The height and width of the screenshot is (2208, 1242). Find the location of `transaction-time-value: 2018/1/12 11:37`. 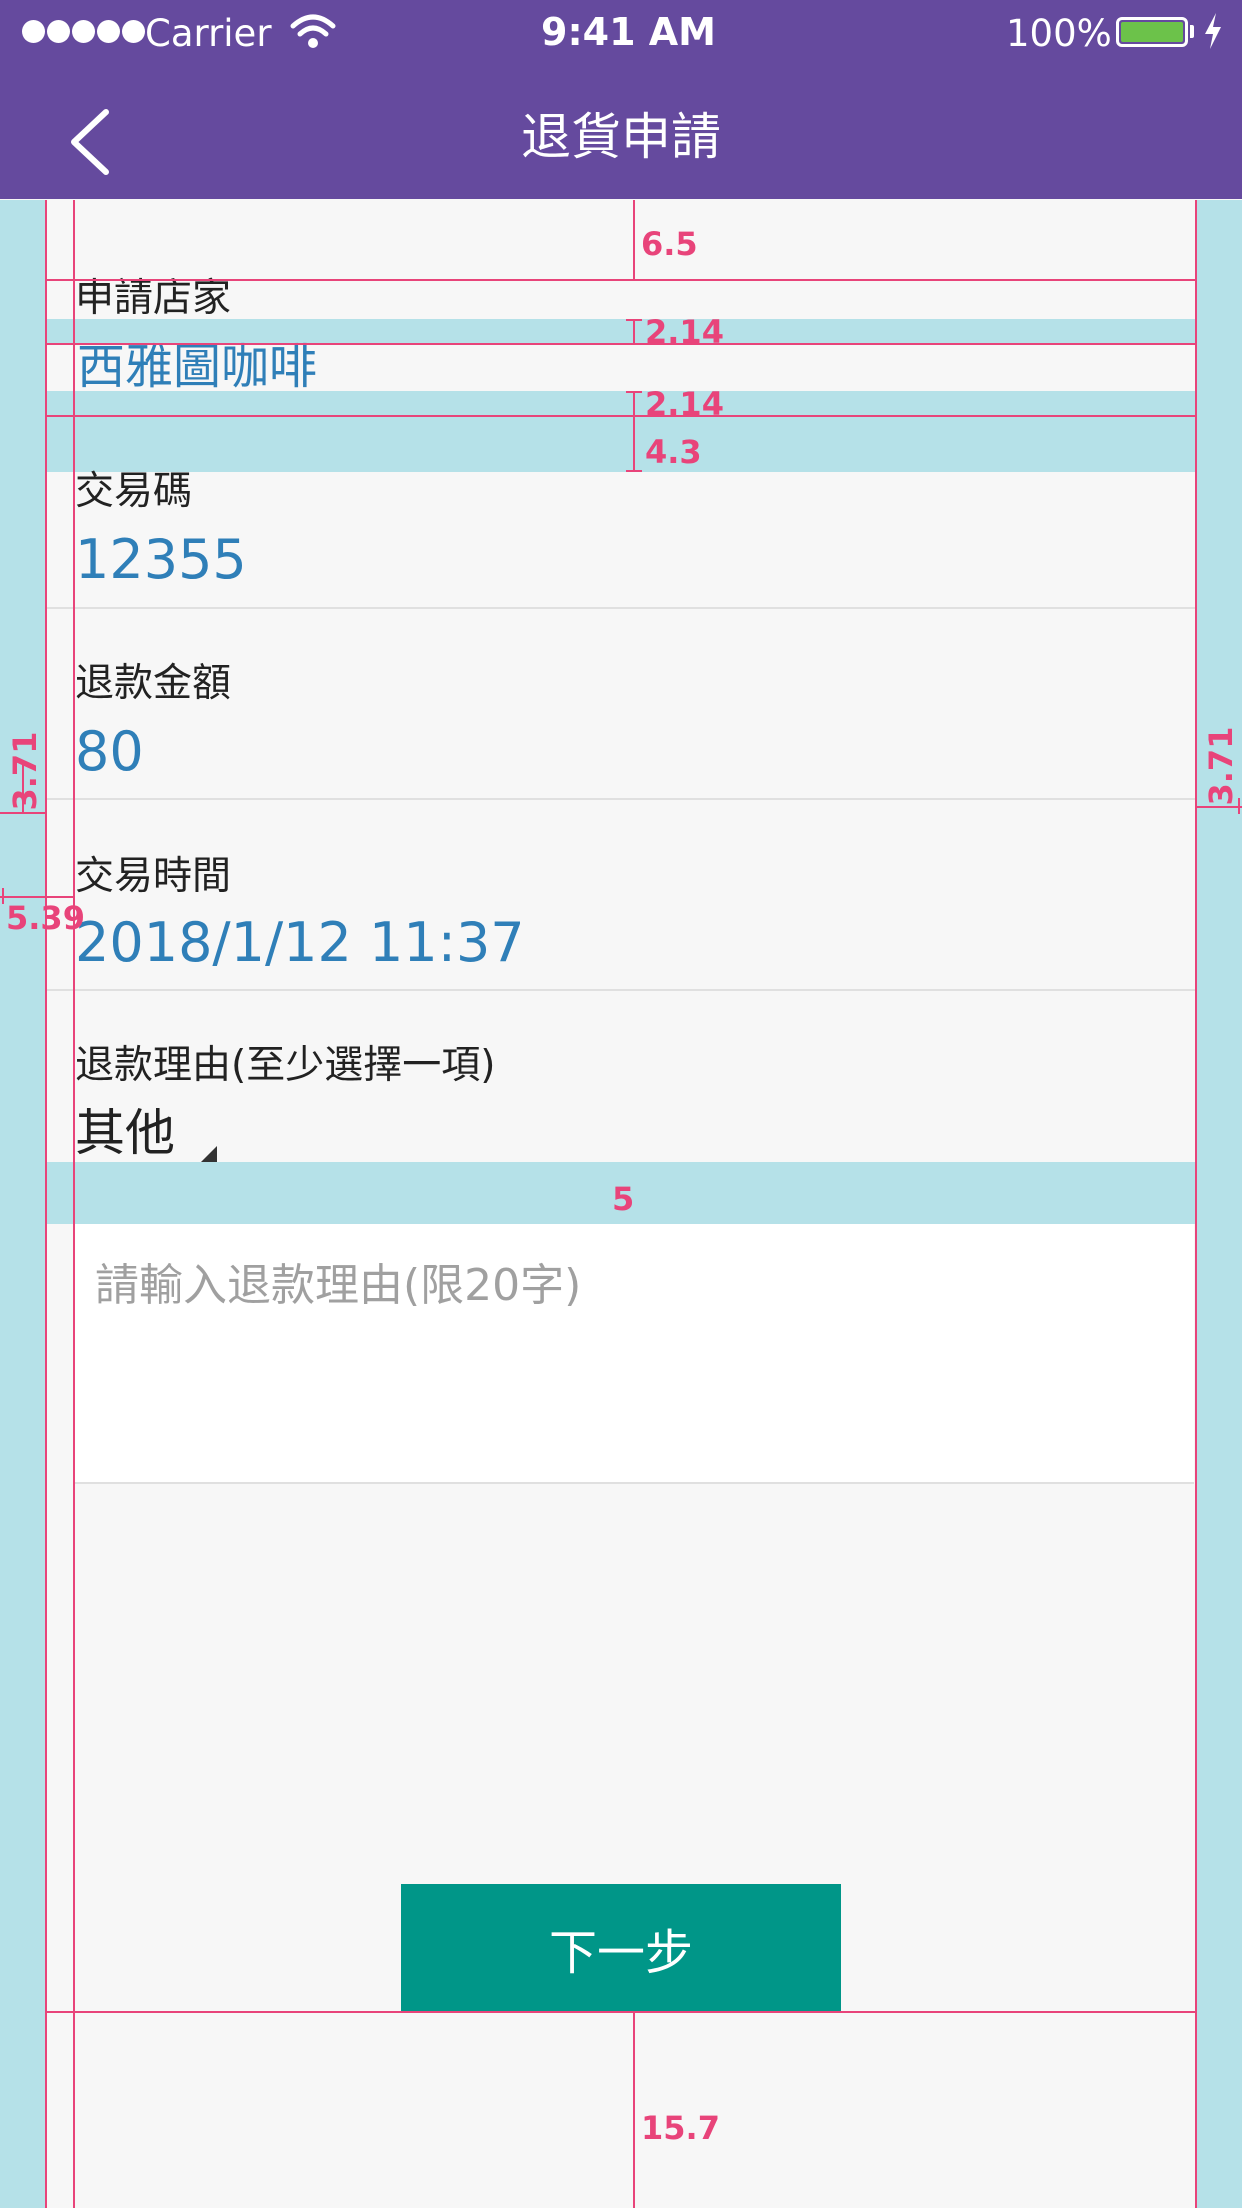

transaction-time-value: 2018/1/12 11:37 is located at coordinates (300, 942).